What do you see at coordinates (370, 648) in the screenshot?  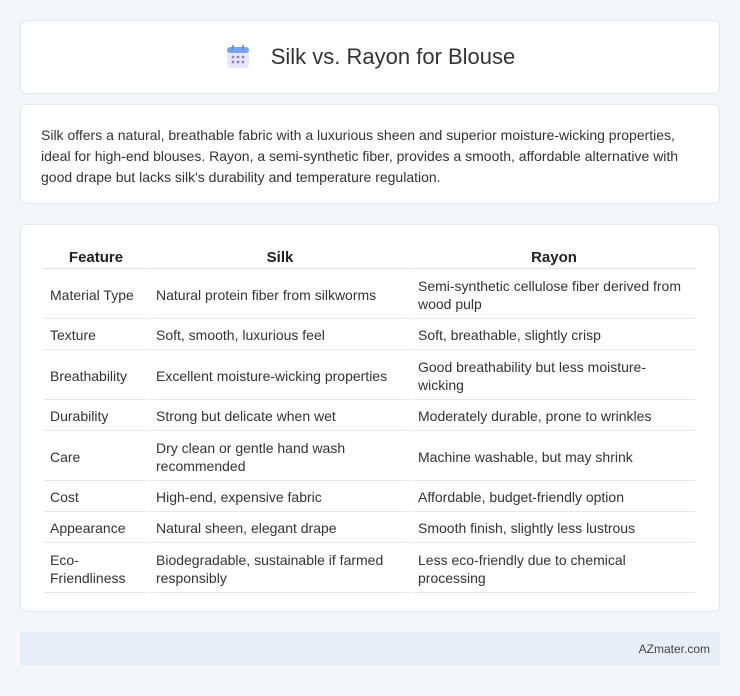 I see `footer: AZmater.com` at bounding box center [370, 648].